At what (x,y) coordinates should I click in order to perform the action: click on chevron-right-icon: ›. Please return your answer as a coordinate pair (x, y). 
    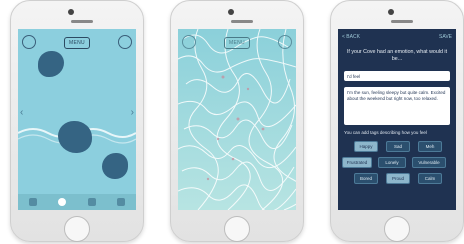
    Looking at the image, I should click on (132, 112).